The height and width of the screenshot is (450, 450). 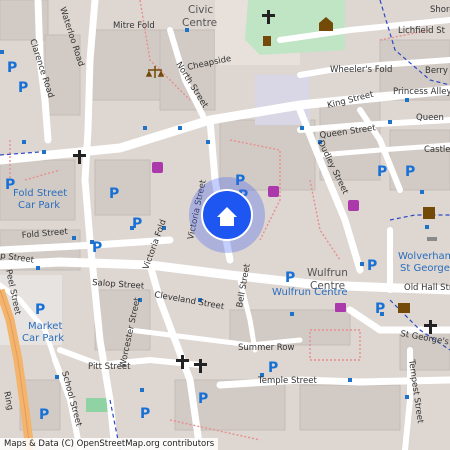 What do you see at coordinates (109, 367) in the screenshot?
I see `street-label: Pitt Street` at bounding box center [109, 367].